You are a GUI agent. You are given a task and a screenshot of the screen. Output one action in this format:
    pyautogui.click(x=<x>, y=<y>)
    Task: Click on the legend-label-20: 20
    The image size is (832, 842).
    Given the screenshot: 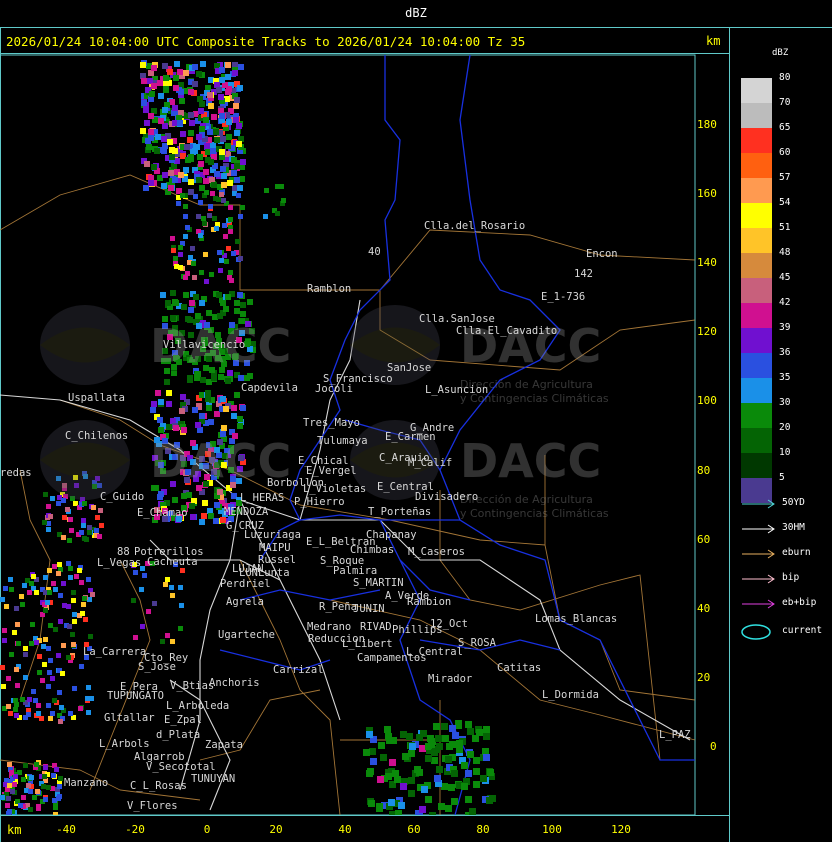 What is the action you would take?
    pyautogui.click(x=785, y=427)
    